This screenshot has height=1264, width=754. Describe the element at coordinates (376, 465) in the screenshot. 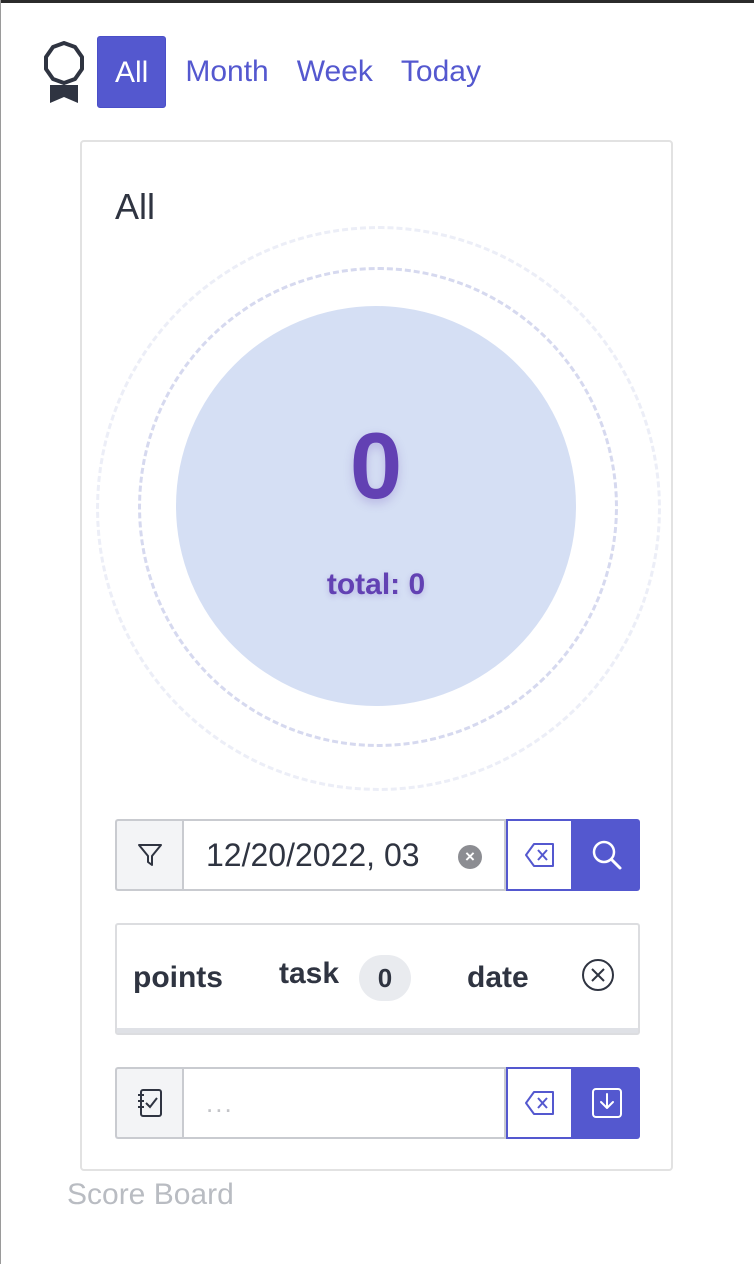

I see `score-value: 0` at that location.